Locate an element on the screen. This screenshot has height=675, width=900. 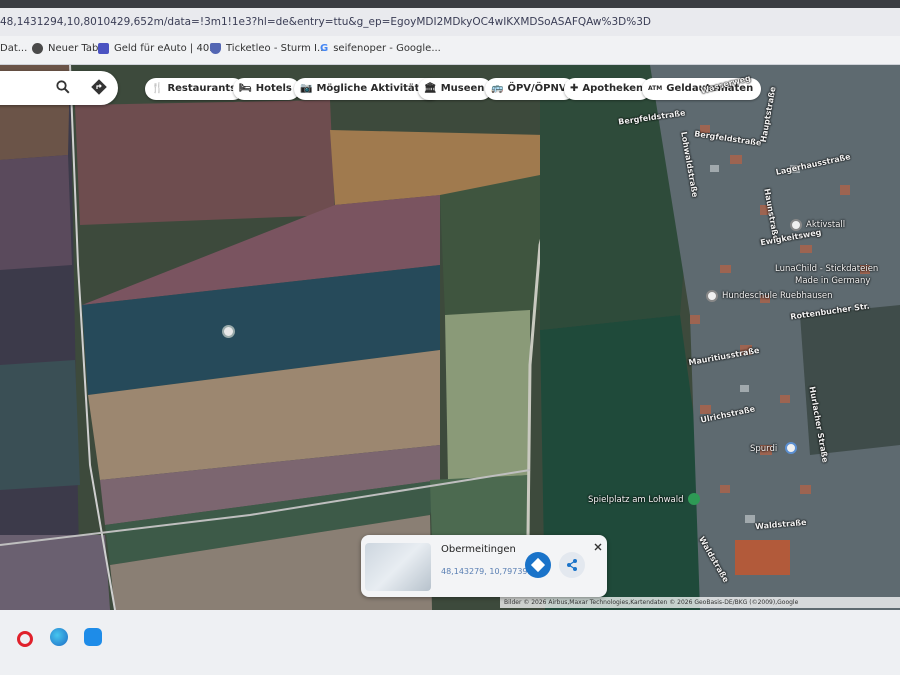
opera-icon is located at coordinates (25, 639).